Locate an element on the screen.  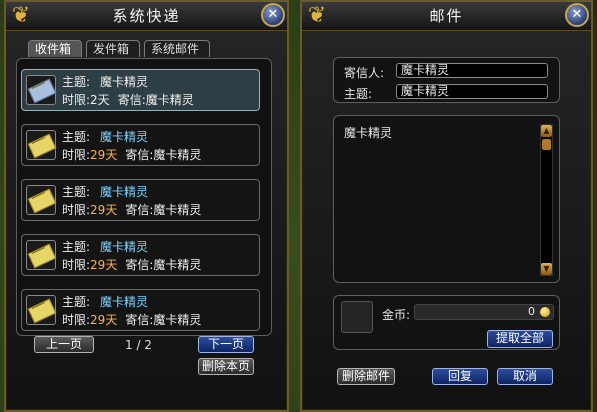
tab-inbox: 收件箱 is located at coordinates (55, 48).